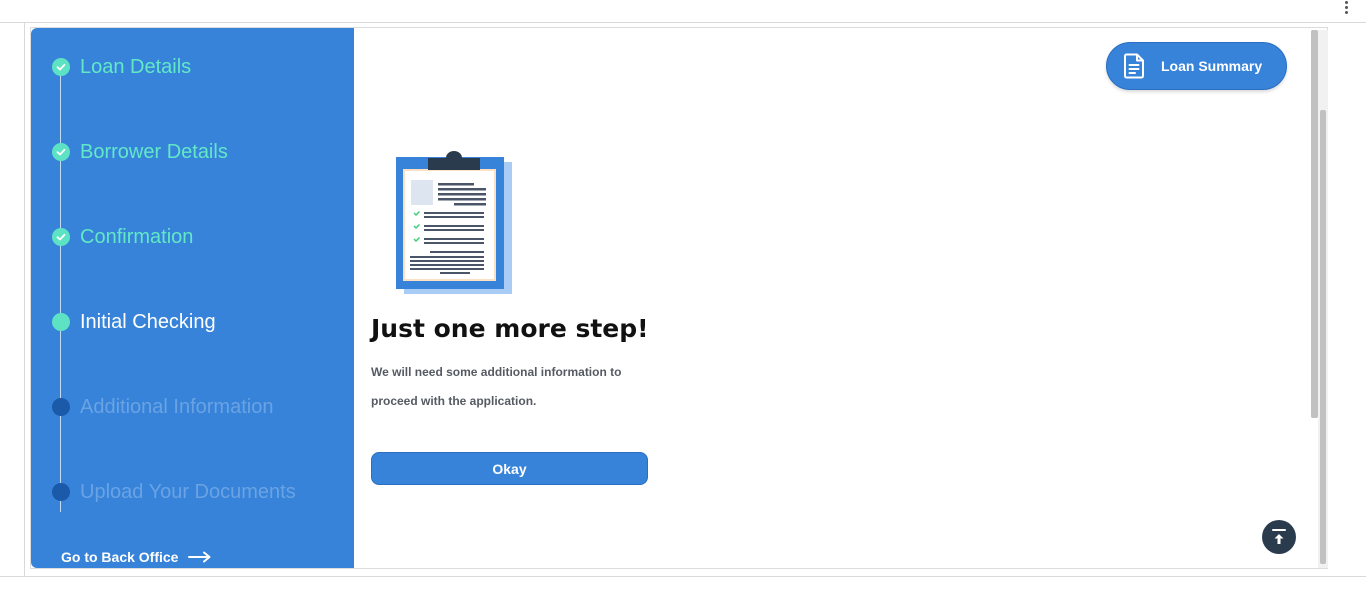 The image size is (1366, 589). What do you see at coordinates (1134, 66) in the screenshot?
I see `document-icon` at bounding box center [1134, 66].